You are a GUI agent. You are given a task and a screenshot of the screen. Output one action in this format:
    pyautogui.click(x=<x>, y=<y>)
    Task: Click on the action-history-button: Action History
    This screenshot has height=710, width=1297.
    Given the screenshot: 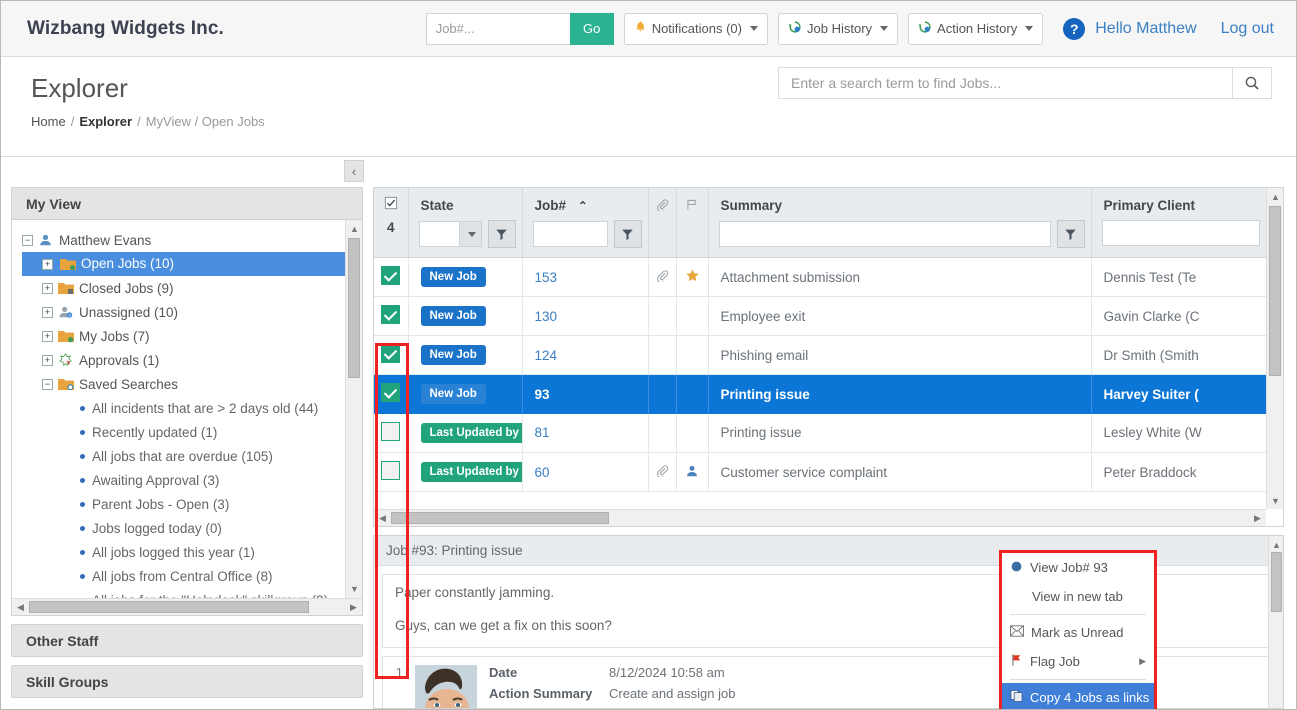 What is the action you would take?
    pyautogui.click(x=976, y=28)
    